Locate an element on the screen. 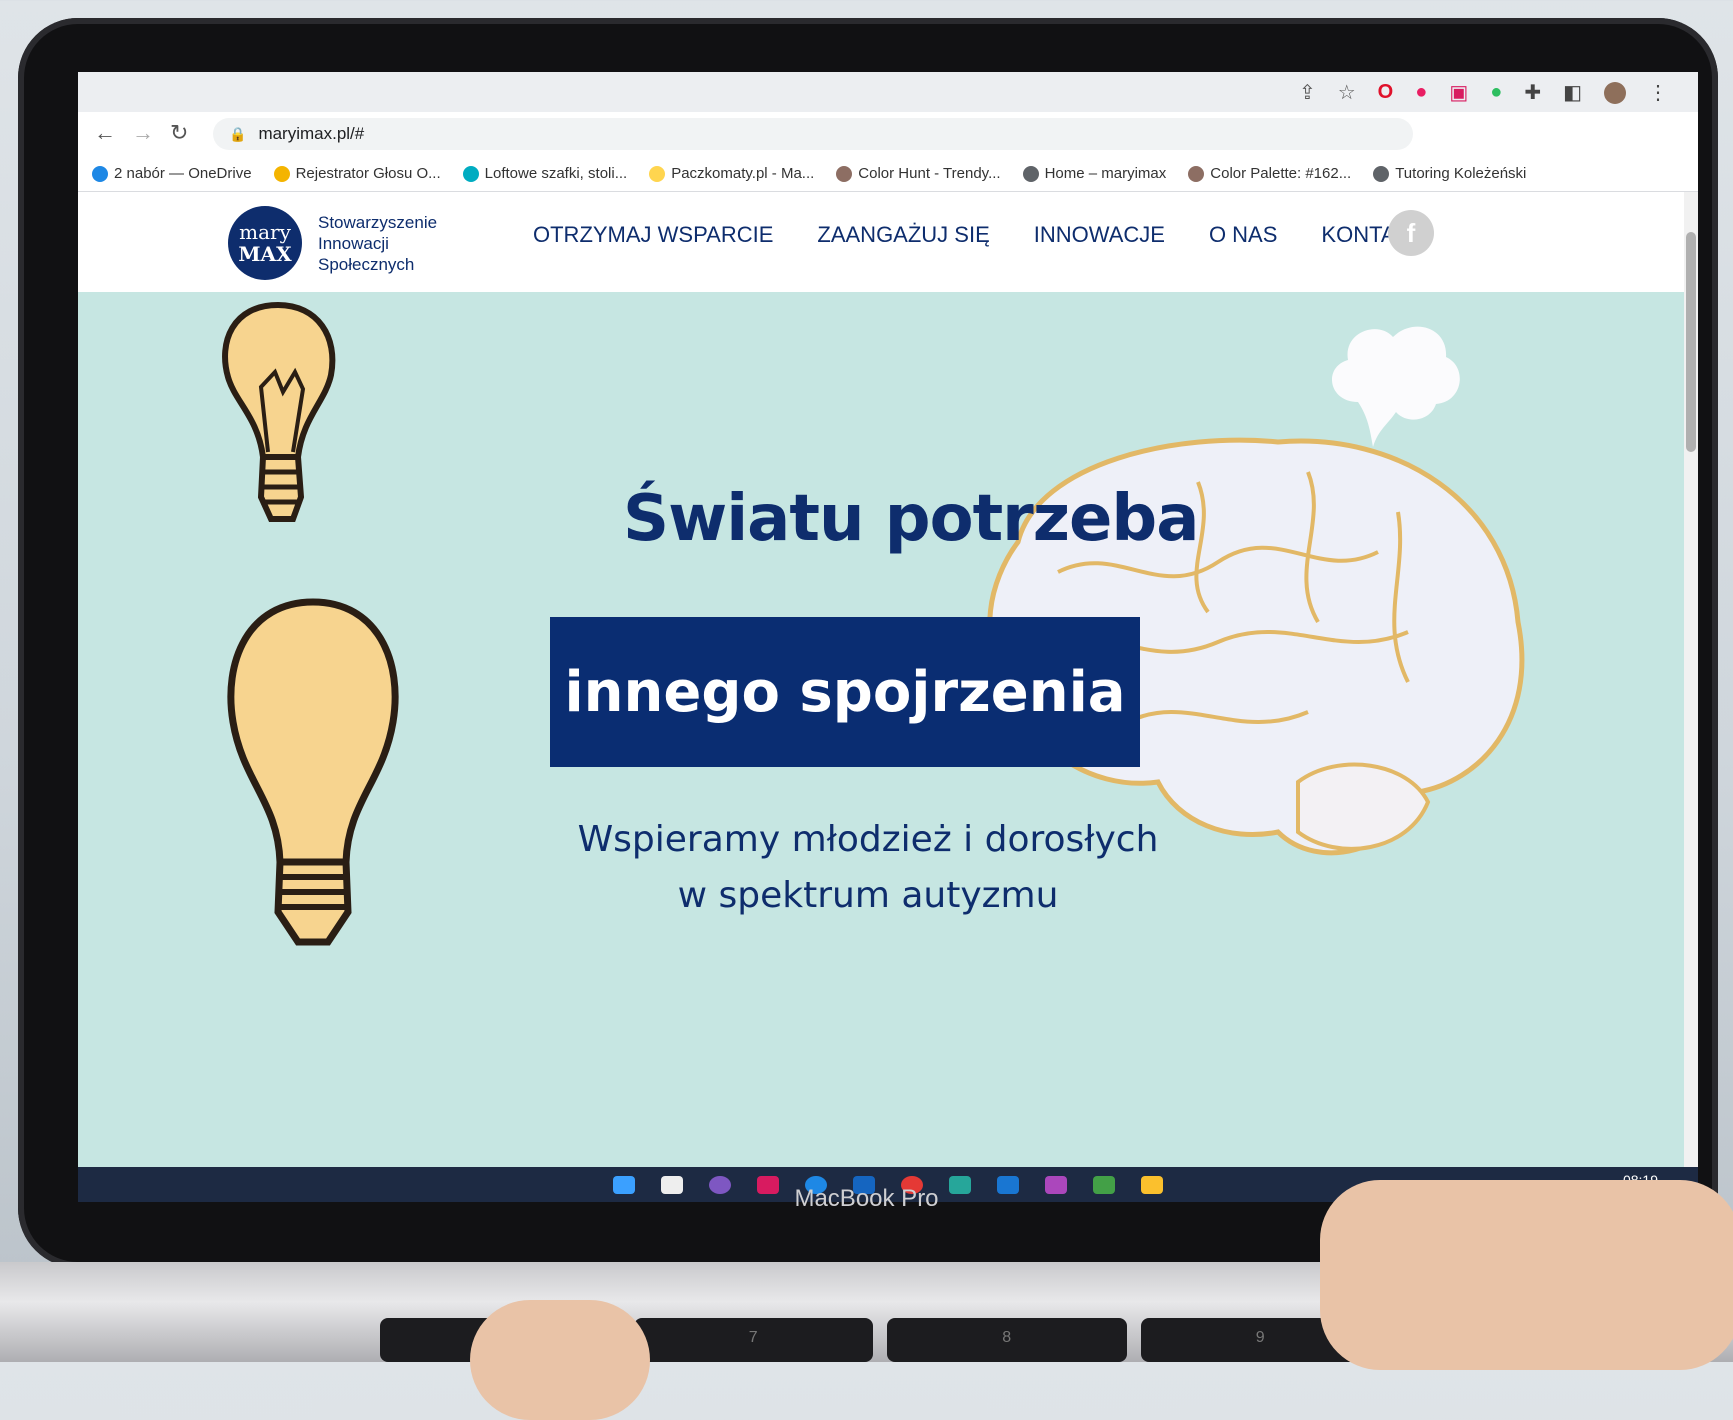 This screenshot has width=1733, height=1420. sun-icon is located at coordinates (657, 173).